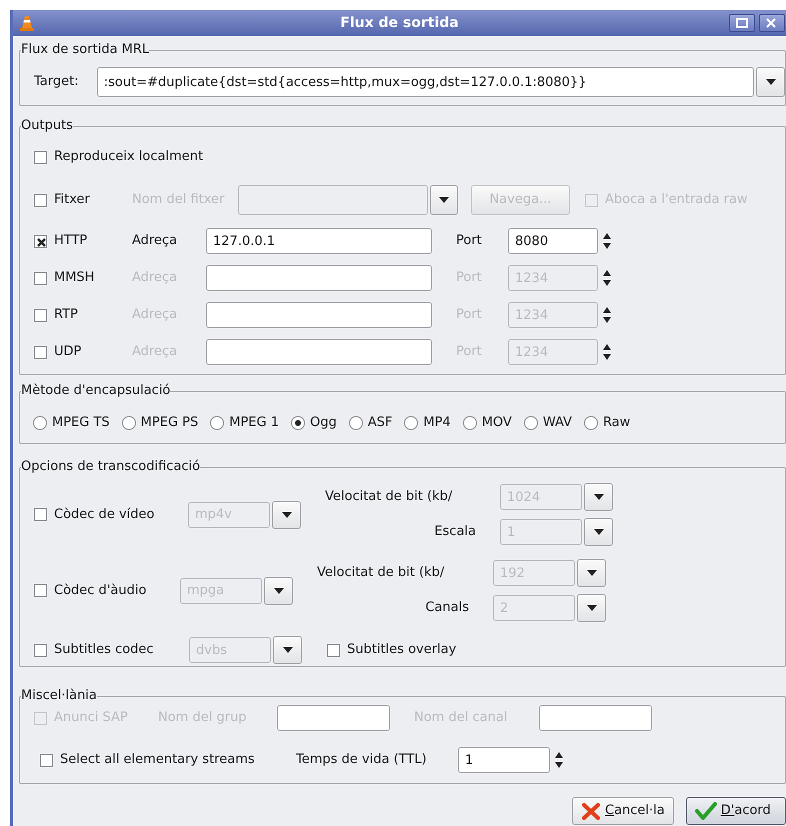 The height and width of the screenshot is (826, 786). What do you see at coordinates (85, 50) in the screenshot?
I see `group-title: Flux de sortida MRL` at bounding box center [85, 50].